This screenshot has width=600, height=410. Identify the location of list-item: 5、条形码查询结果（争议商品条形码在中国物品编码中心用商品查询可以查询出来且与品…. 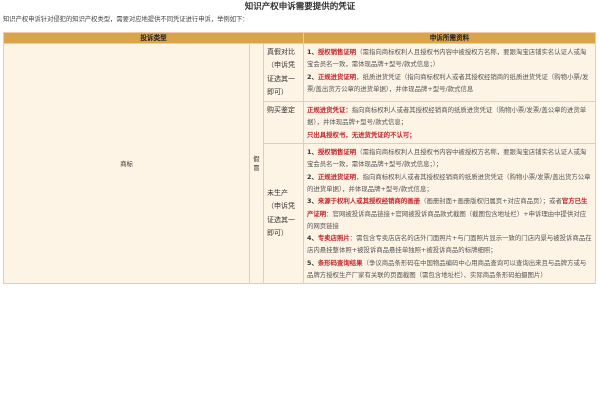
(447, 269).